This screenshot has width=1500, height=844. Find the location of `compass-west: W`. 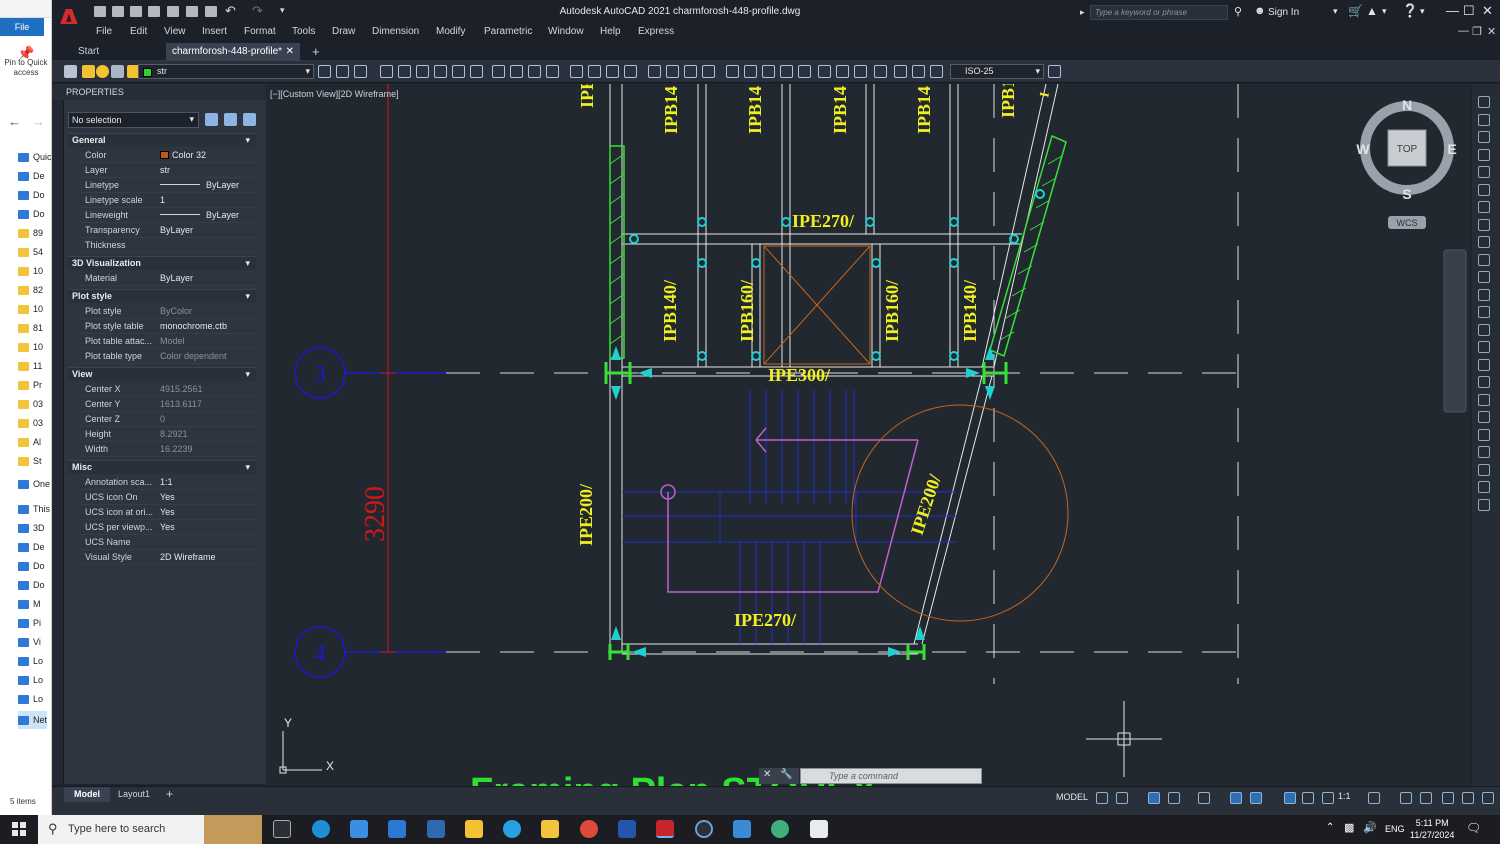

compass-west: W is located at coordinates (1363, 149).